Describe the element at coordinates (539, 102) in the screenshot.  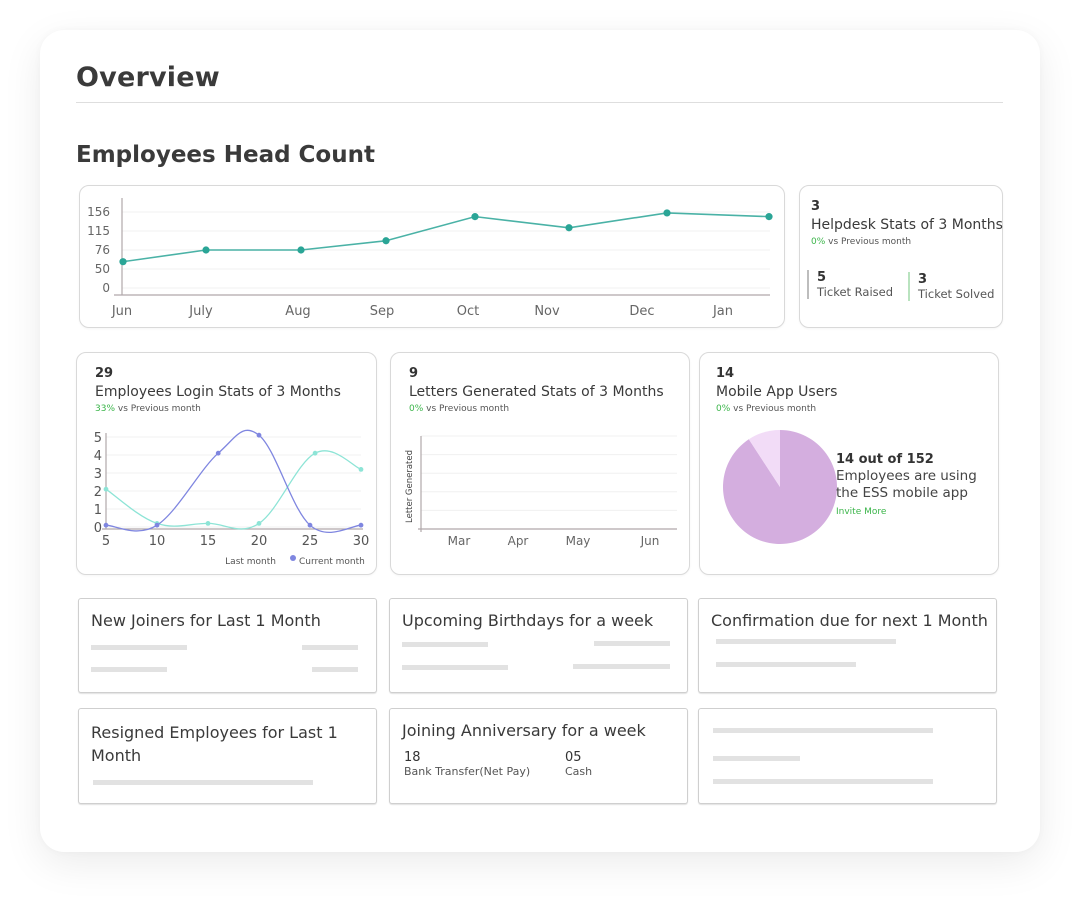
I see `title-divider` at that location.